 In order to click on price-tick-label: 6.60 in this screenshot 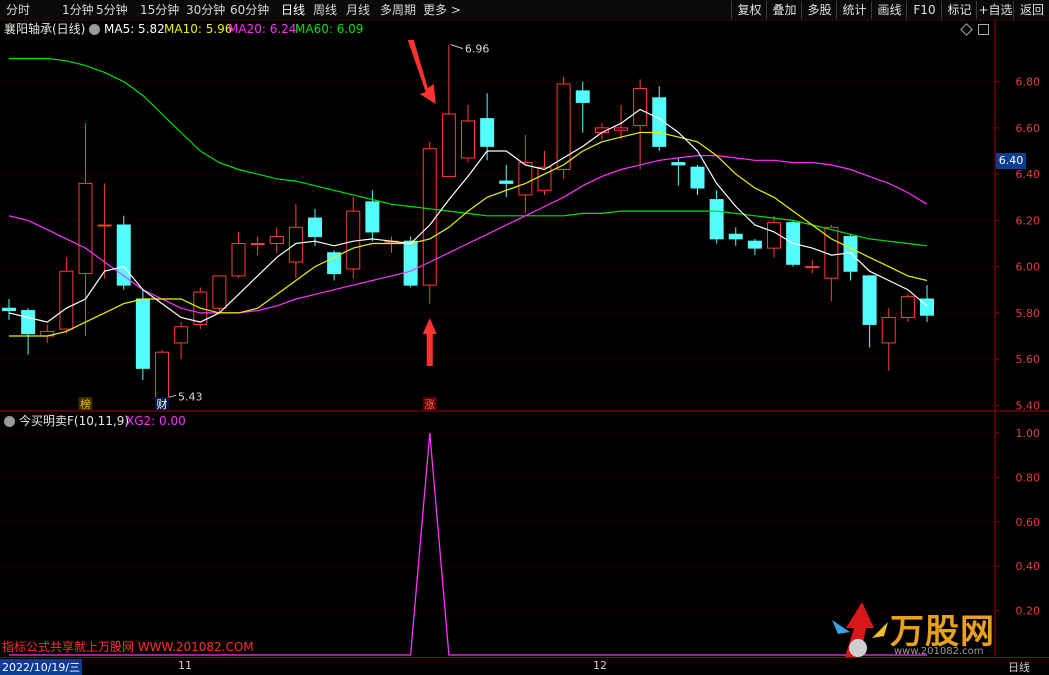, I will do `click(1028, 128)`.